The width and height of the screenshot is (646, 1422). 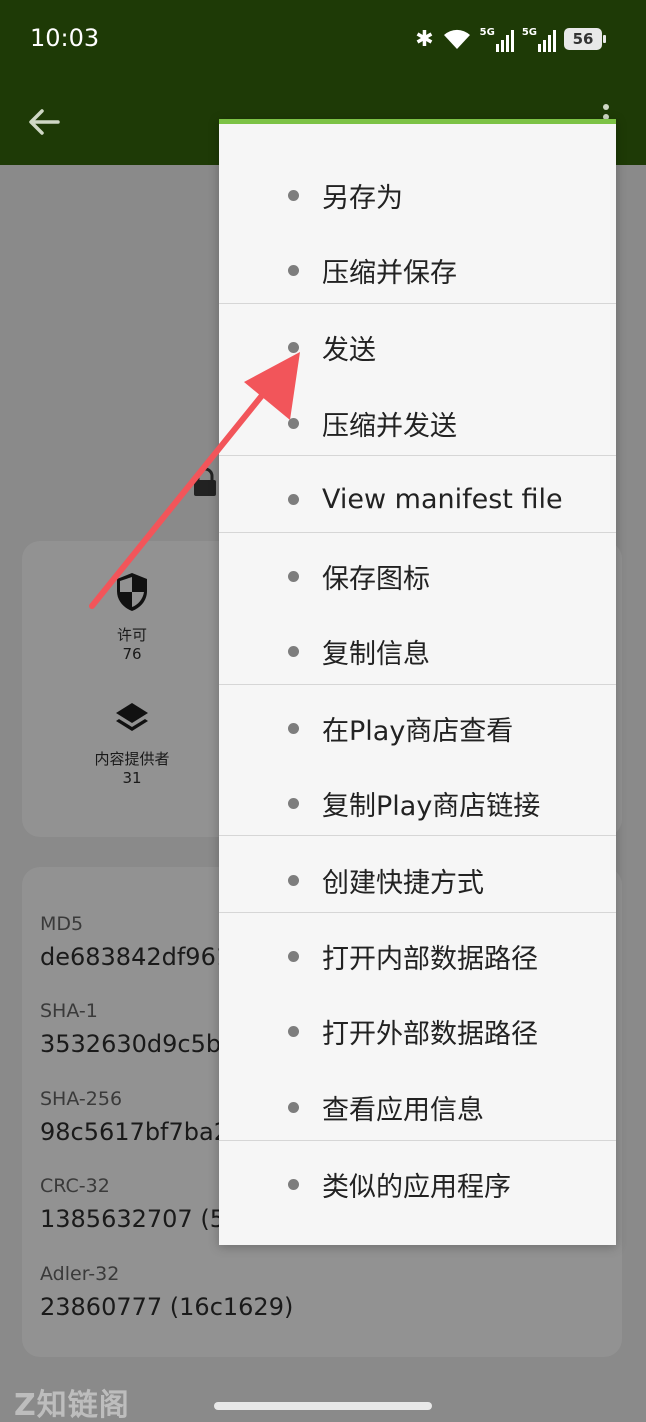 What do you see at coordinates (323, 39) in the screenshot?
I see `status-bar: 10:03 ✱ 5G 5G 56` at bounding box center [323, 39].